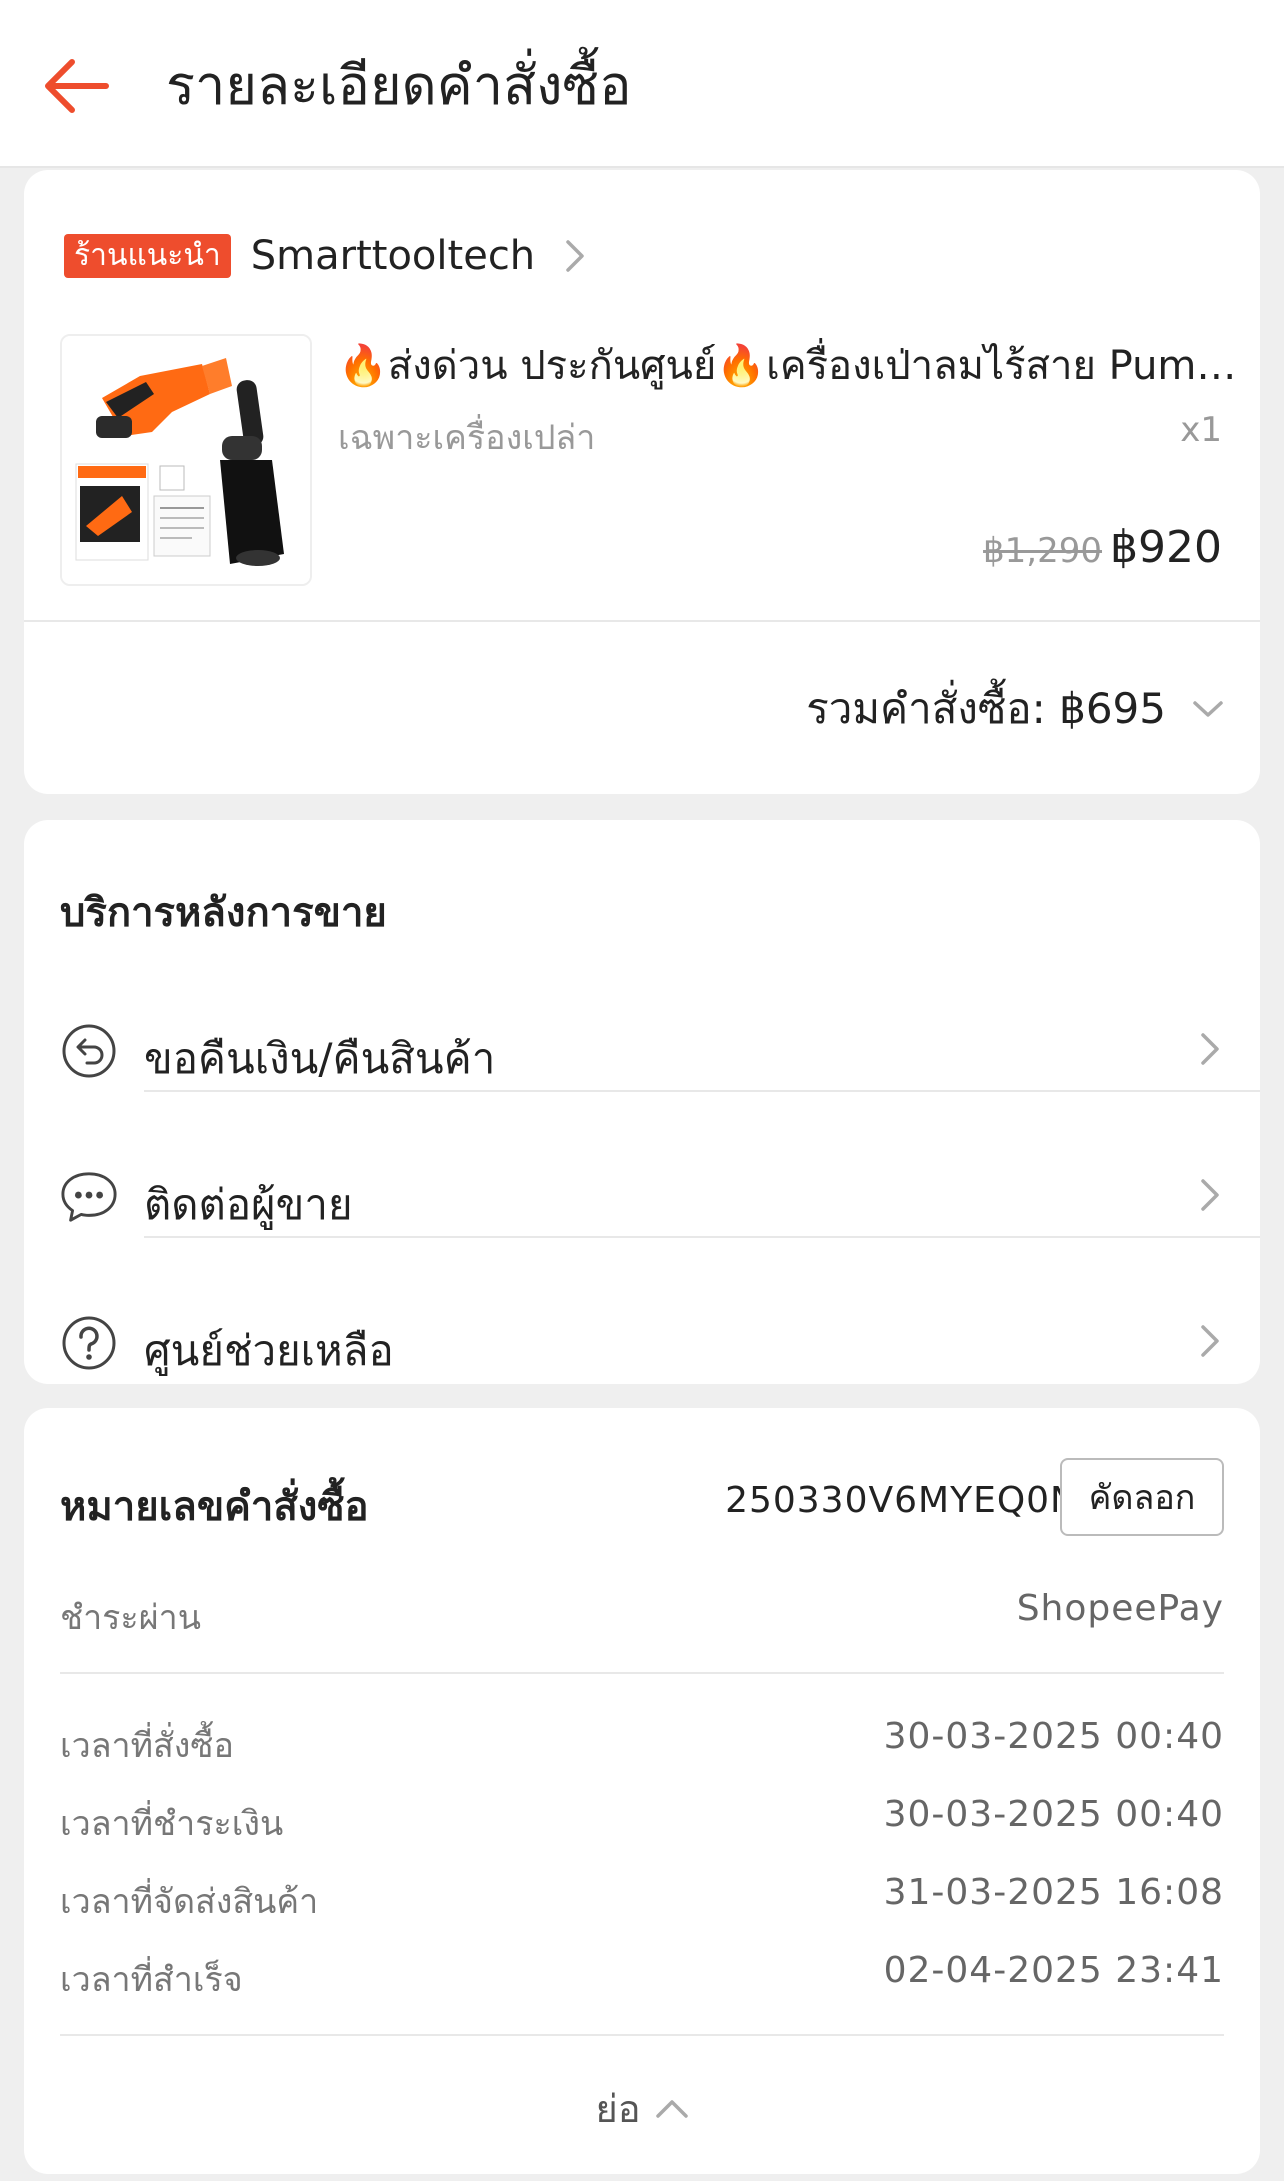 The height and width of the screenshot is (2181, 1284). Describe the element at coordinates (672, 2109) in the screenshot. I see `chevron-up-icon` at that location.